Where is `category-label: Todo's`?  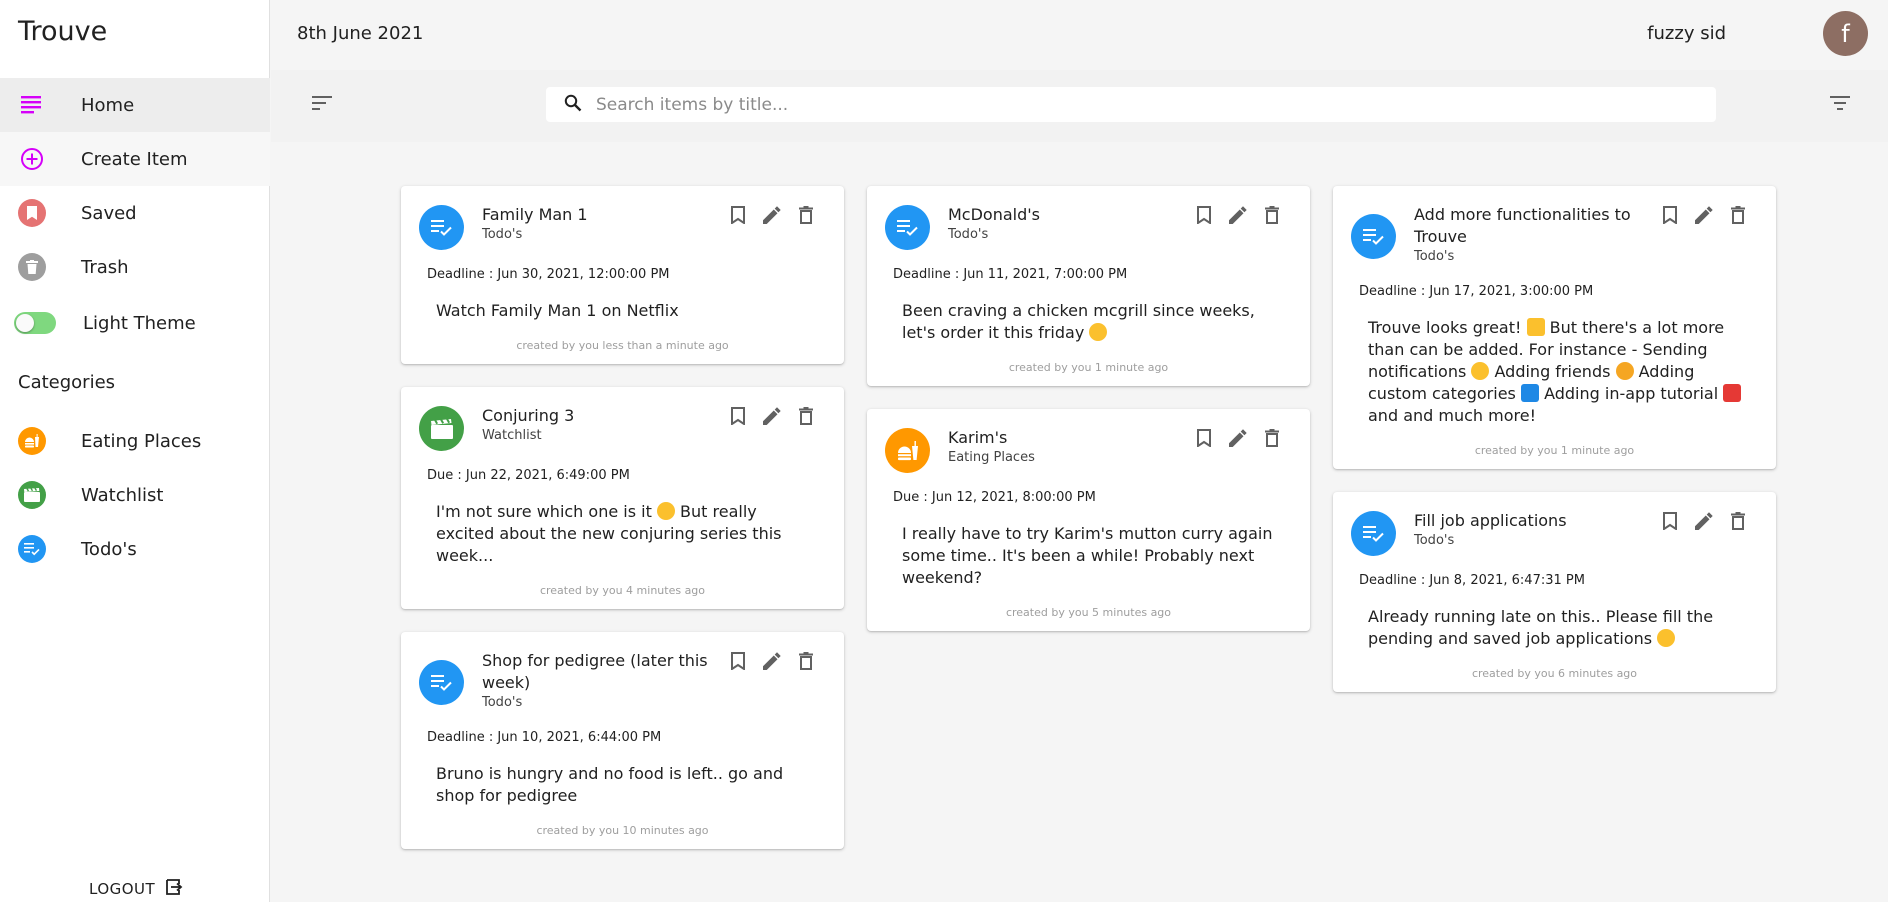 category-label: Todo's is located at coordinates (109, 549).